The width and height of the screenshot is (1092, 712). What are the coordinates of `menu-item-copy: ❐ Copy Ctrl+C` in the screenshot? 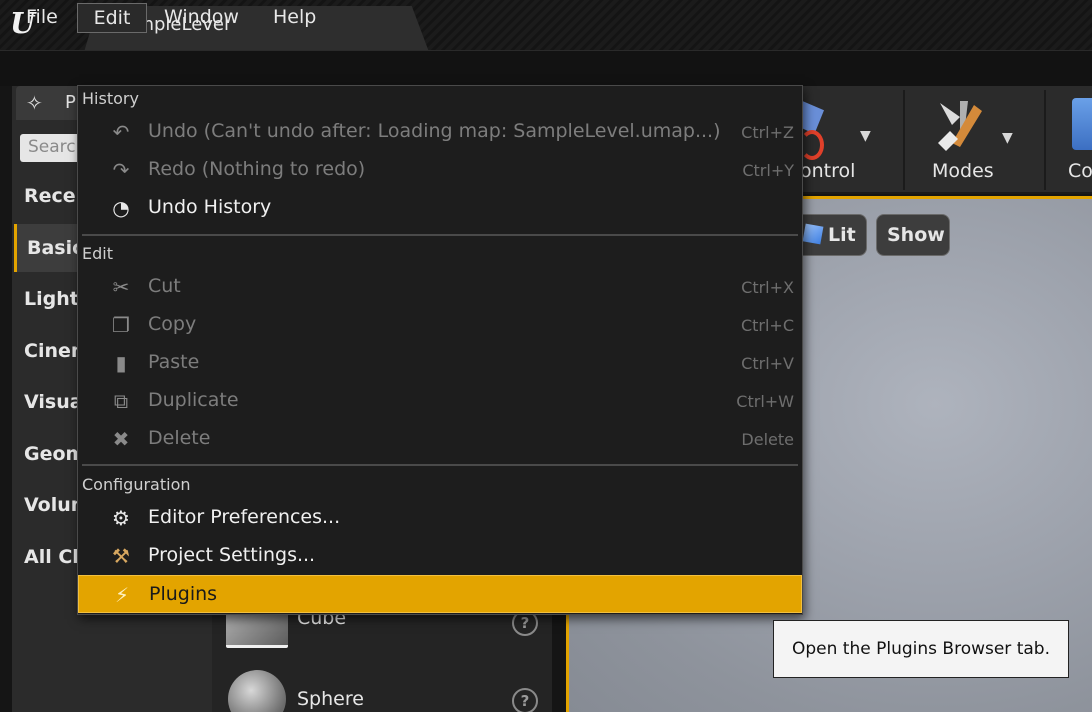 It's located at (440, 325).